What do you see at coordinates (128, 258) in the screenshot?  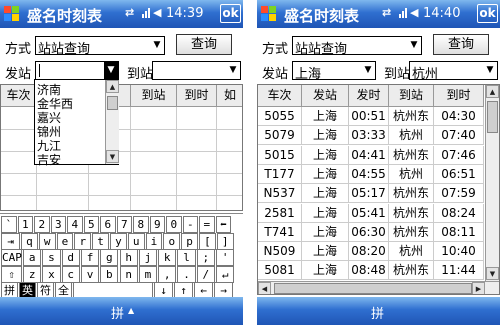 I see `keyboard-key: h` at bounding box center [128, 258].